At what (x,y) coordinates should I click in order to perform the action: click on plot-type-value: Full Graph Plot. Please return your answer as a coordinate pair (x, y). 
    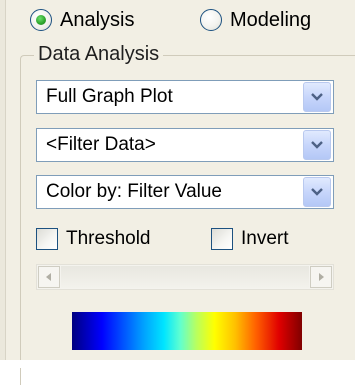
    Looking at the image, I should click on (109, 96).